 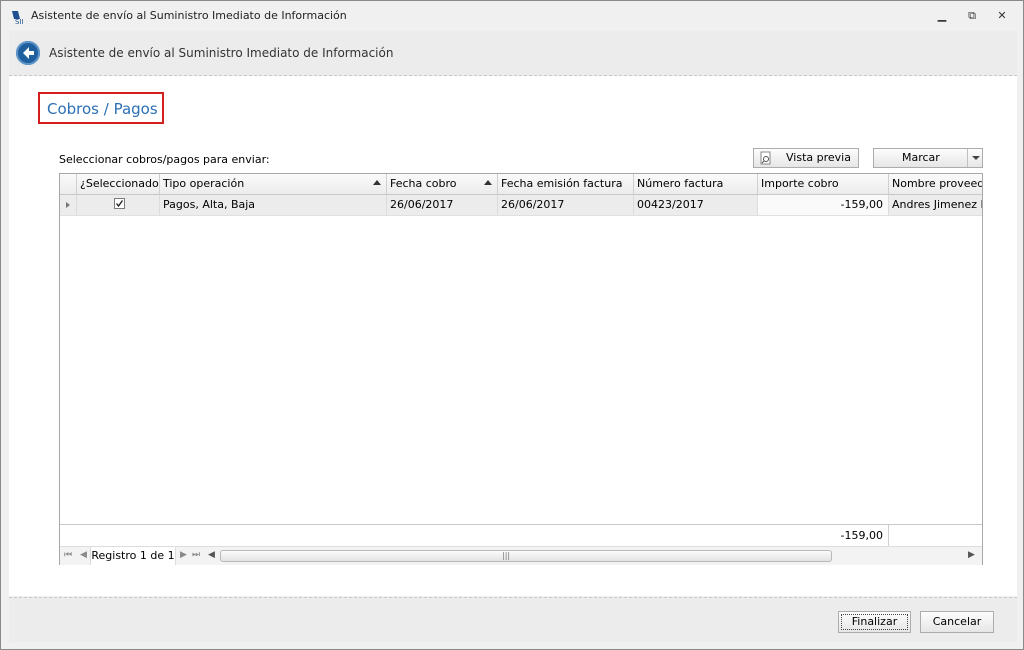 I want to click on horizontal-scrollbar: |||, so click(x=526, y=556).